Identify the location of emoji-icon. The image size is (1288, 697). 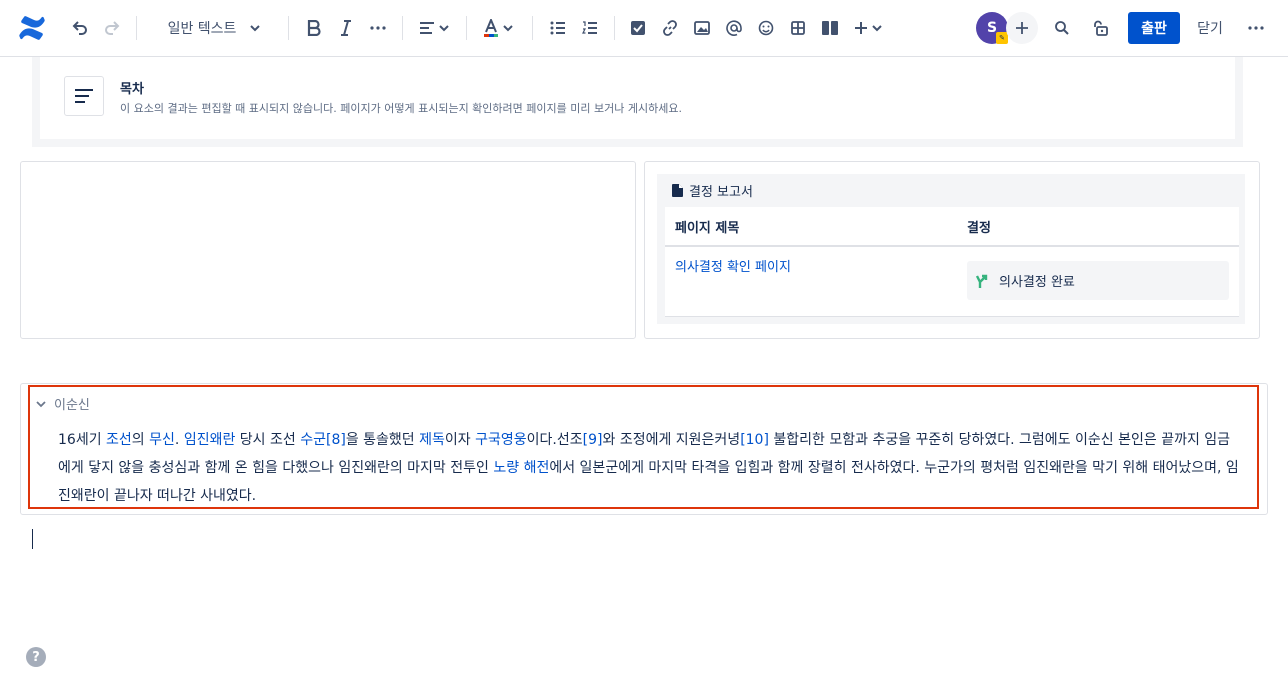
(766, 28).